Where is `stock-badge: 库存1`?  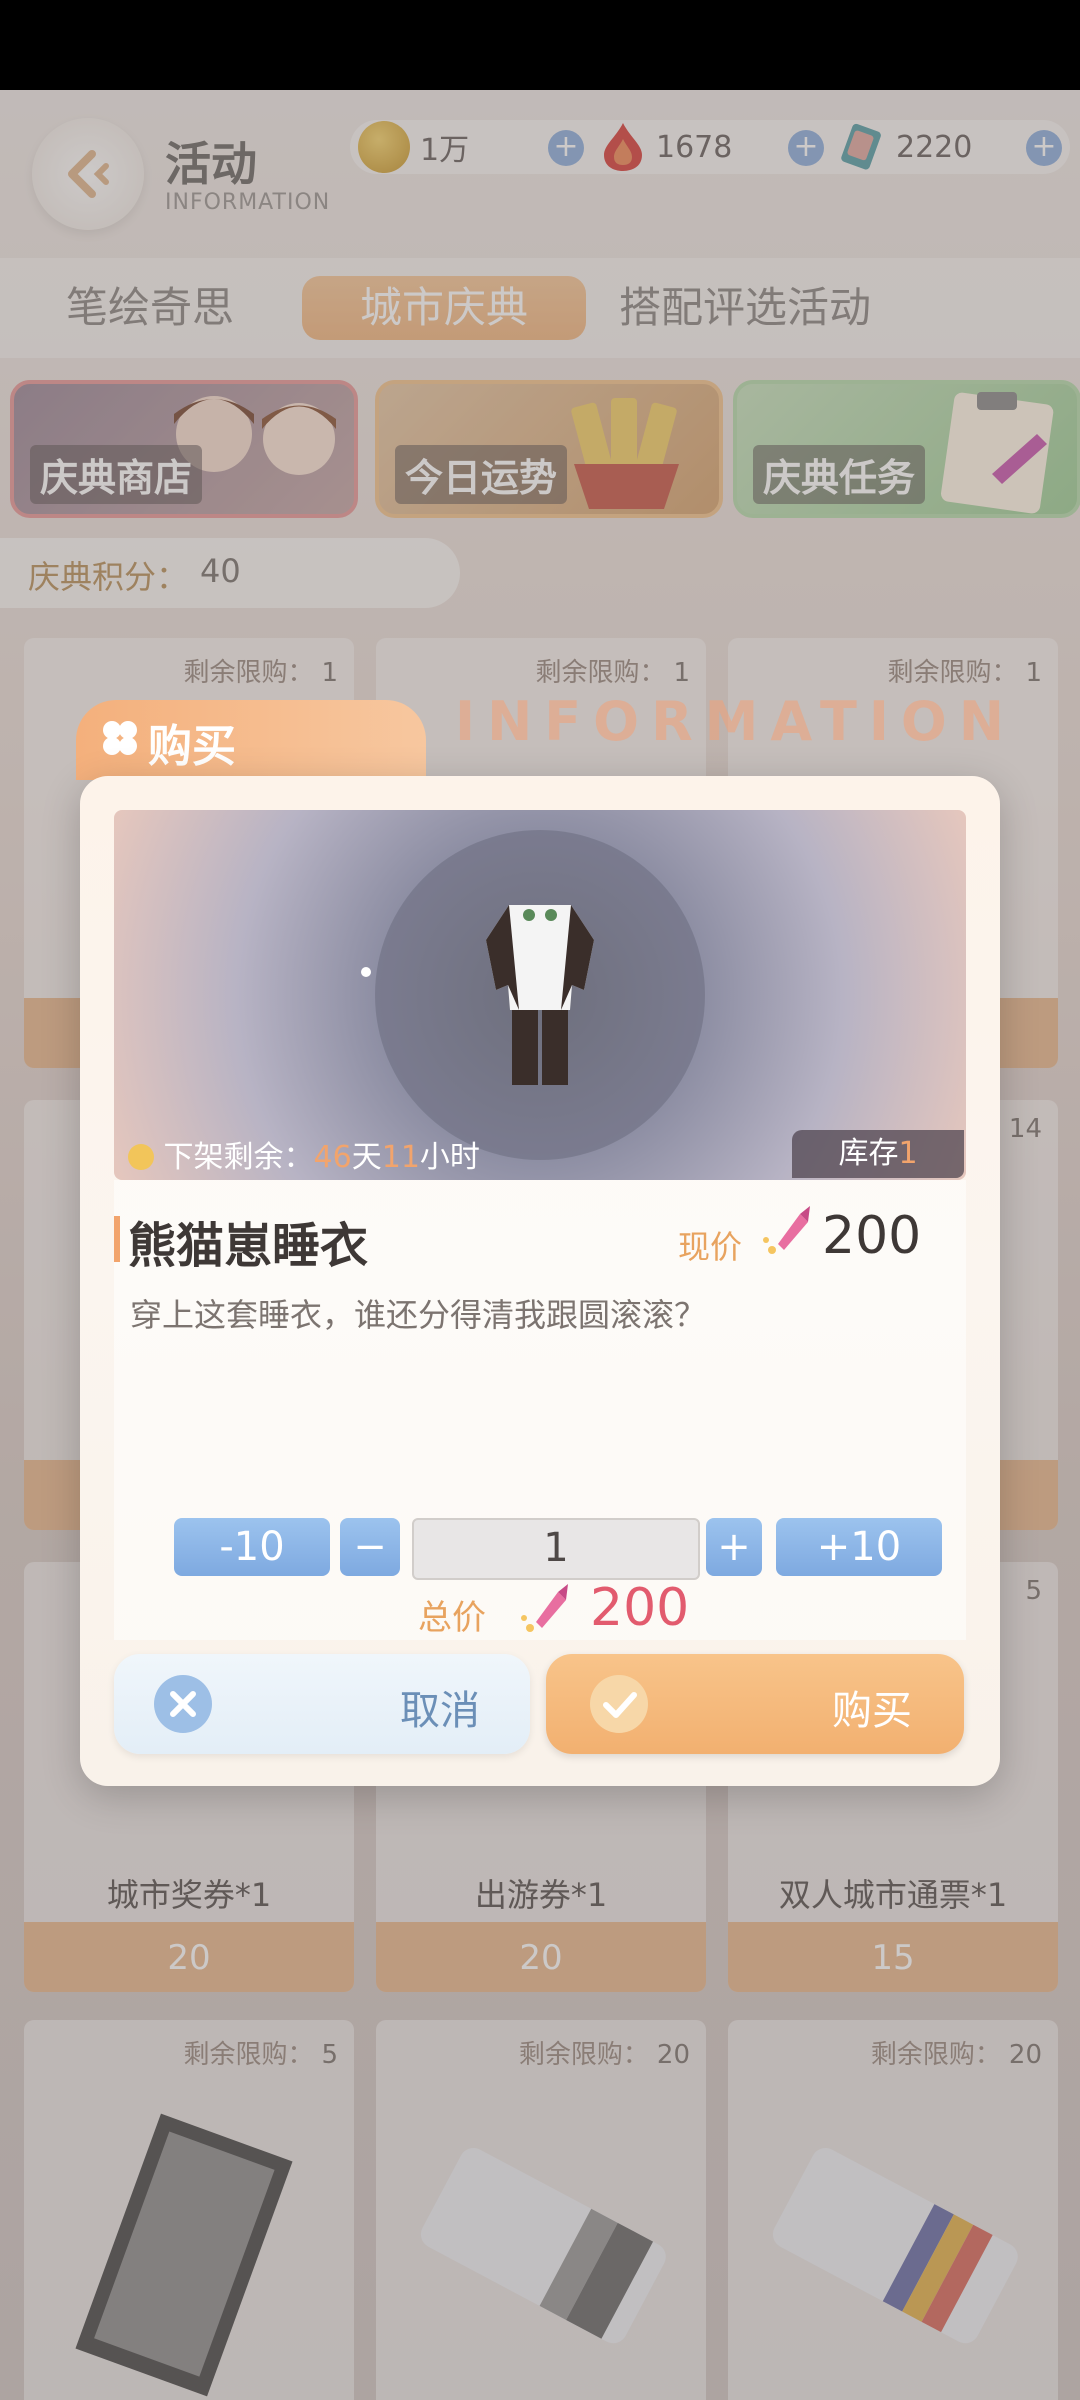
stock-badge: 库存1 is located at coordinates (878, 1154).